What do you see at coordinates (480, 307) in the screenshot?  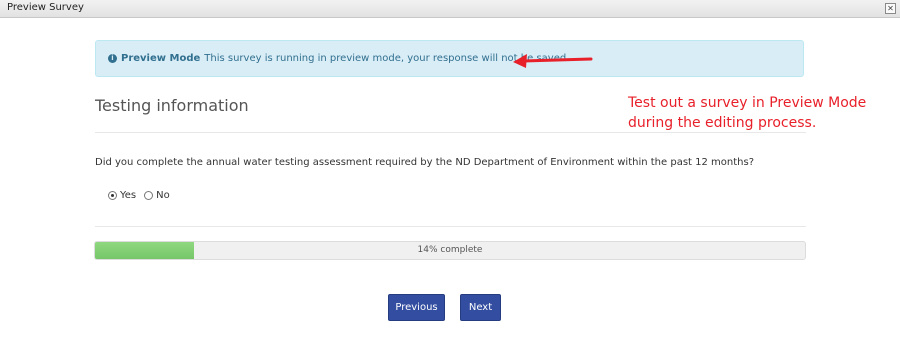 I see `next-button: Next` at bounding box center [480, 307].